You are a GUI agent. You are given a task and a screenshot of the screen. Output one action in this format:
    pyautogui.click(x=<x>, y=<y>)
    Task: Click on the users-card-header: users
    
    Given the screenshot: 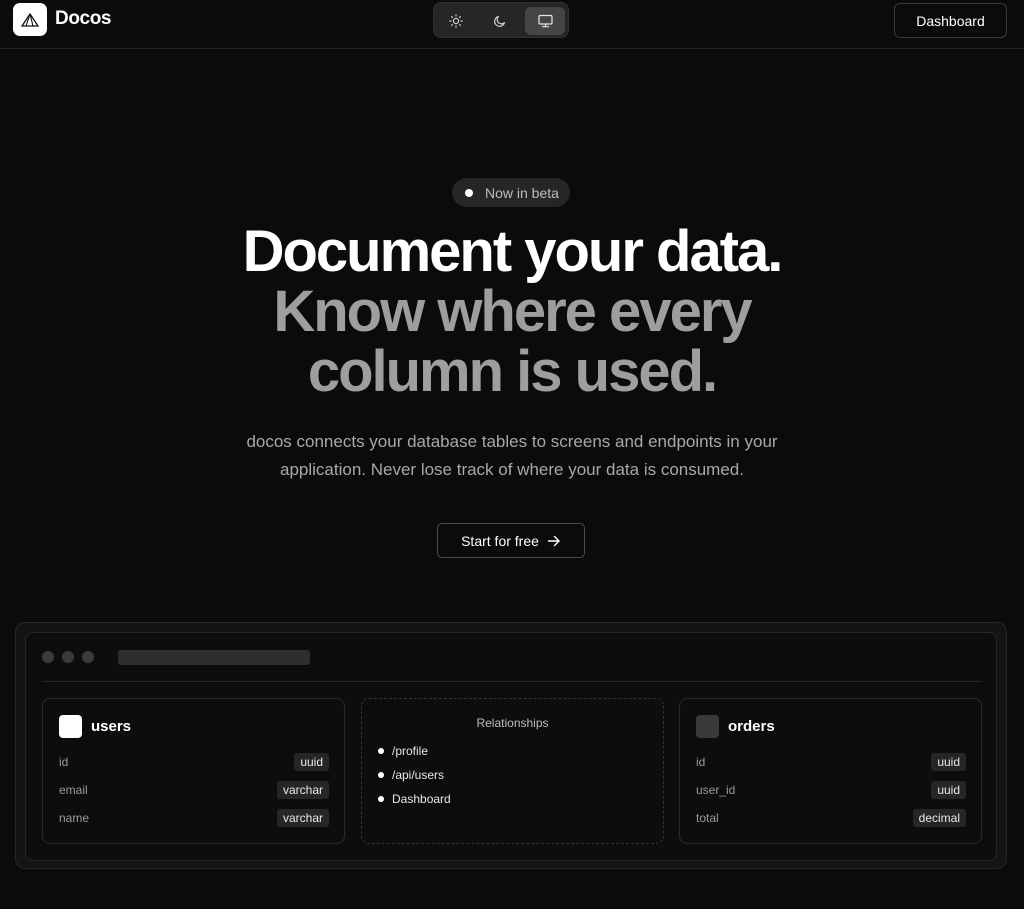 What is the action you would take?
    pyautogui.click(x=95, y=726)
    